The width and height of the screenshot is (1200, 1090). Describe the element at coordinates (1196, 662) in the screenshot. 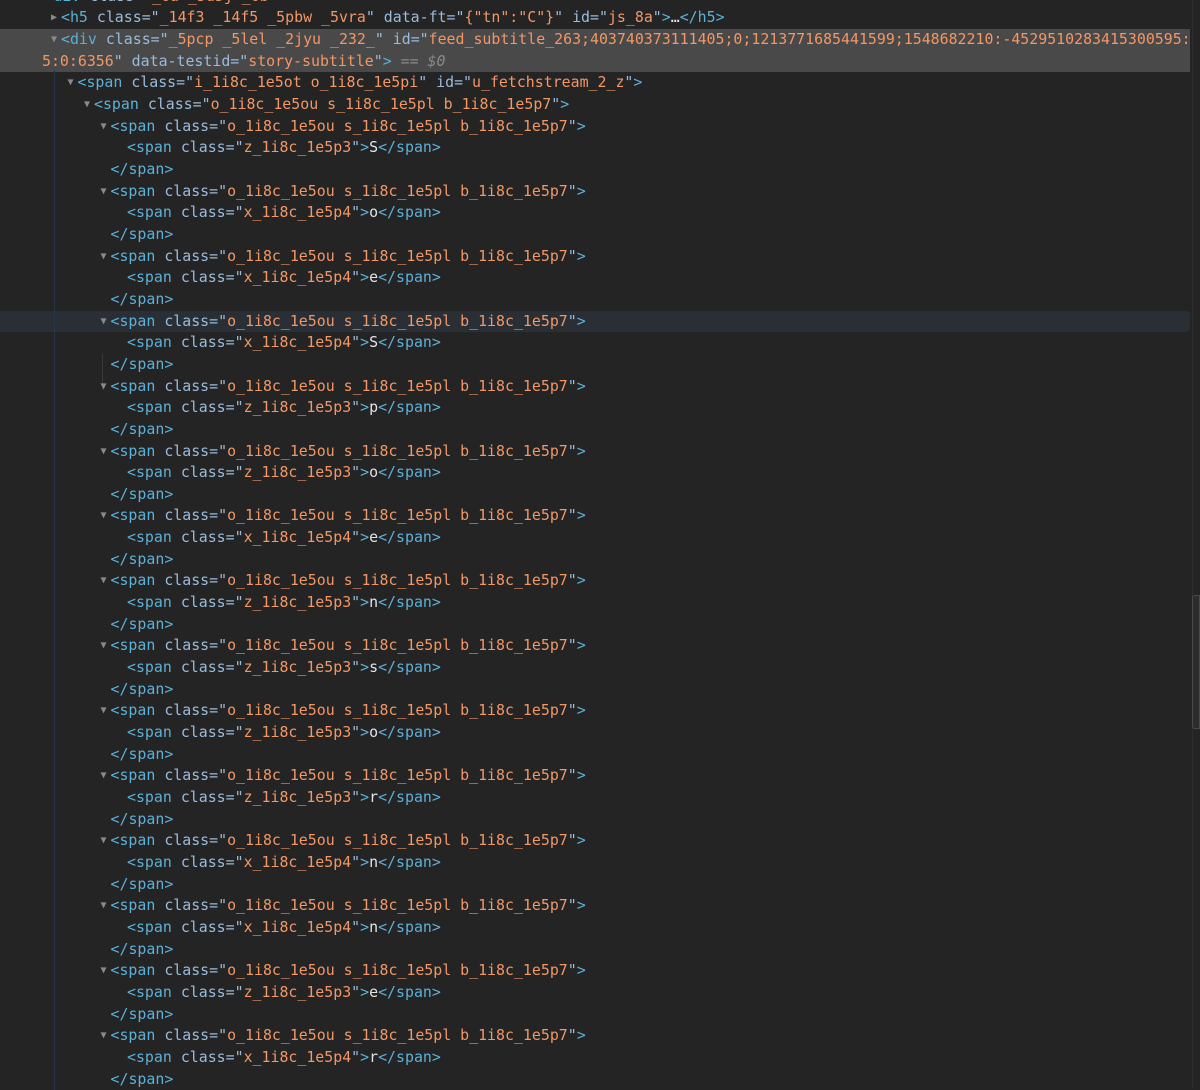

I see `scrollbar-thumb` at that location.